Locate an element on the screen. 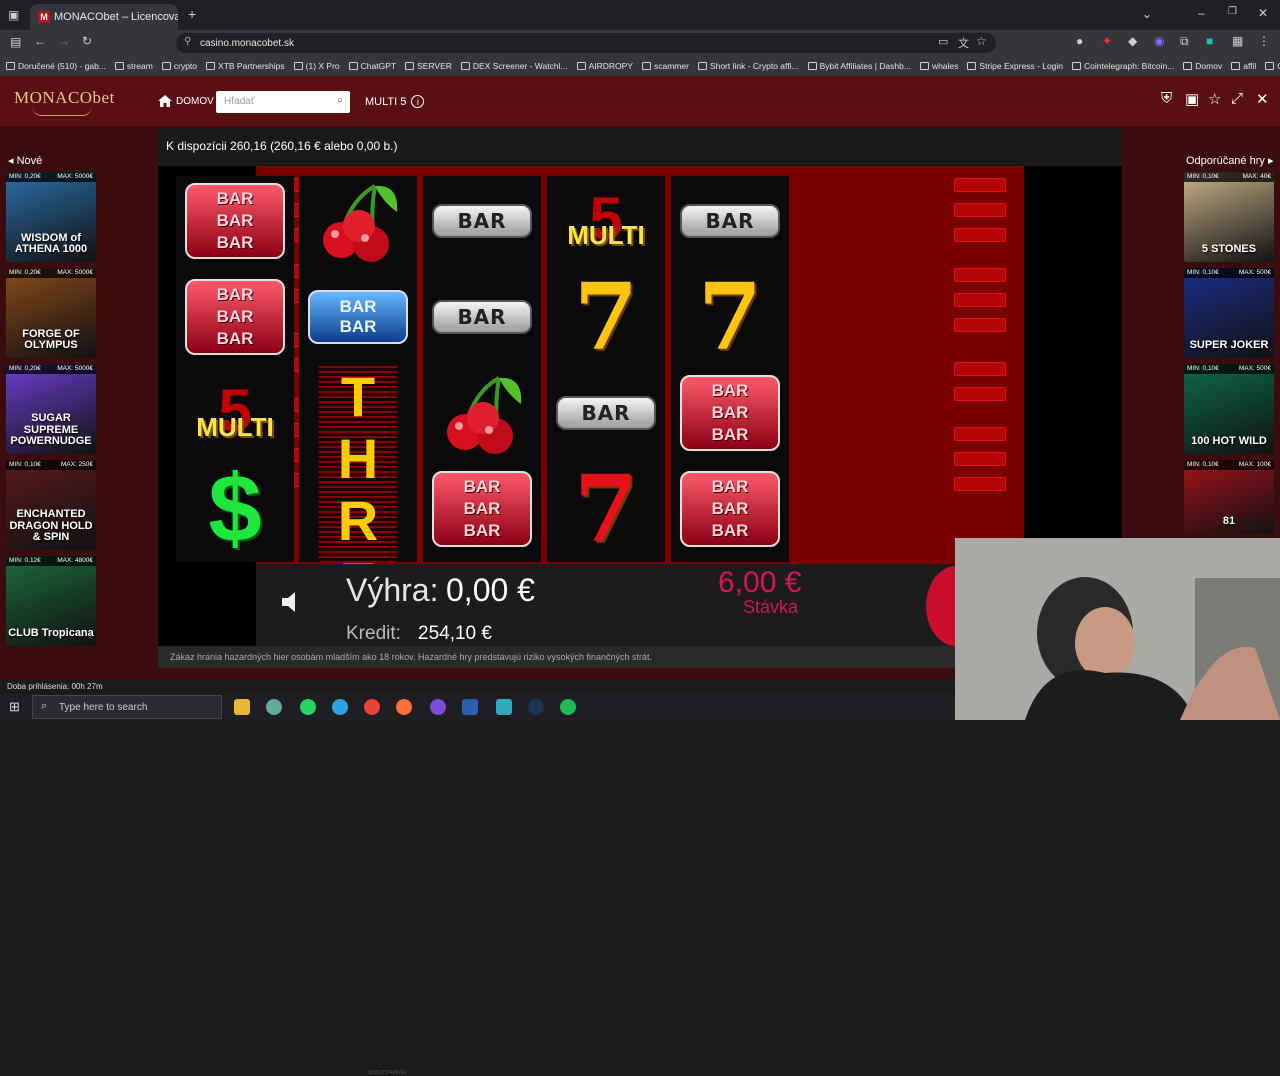  extension-icon: ◆ is located at coordinates (1132, 41).